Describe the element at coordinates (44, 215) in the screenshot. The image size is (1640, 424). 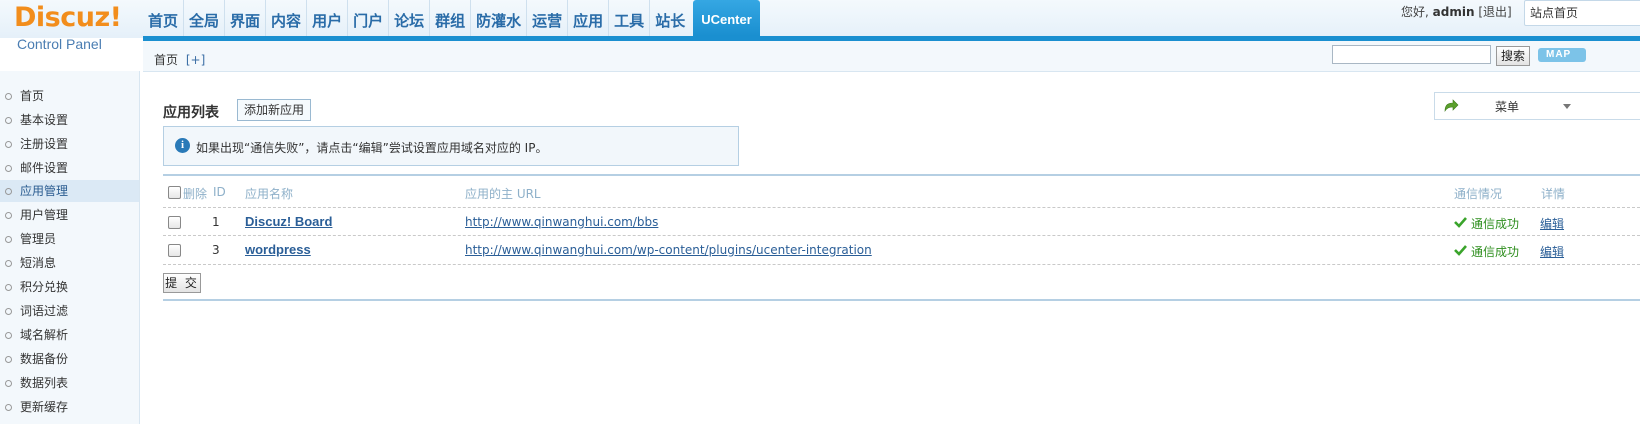
I see `sidebar-item-label: 用户管理` at that location.